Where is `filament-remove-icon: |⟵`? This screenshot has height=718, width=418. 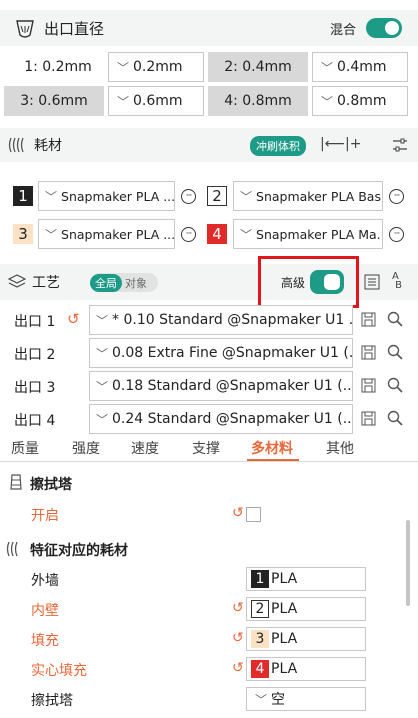 filament-remove-icon: |⟵ is located at coordinates (332, 144).